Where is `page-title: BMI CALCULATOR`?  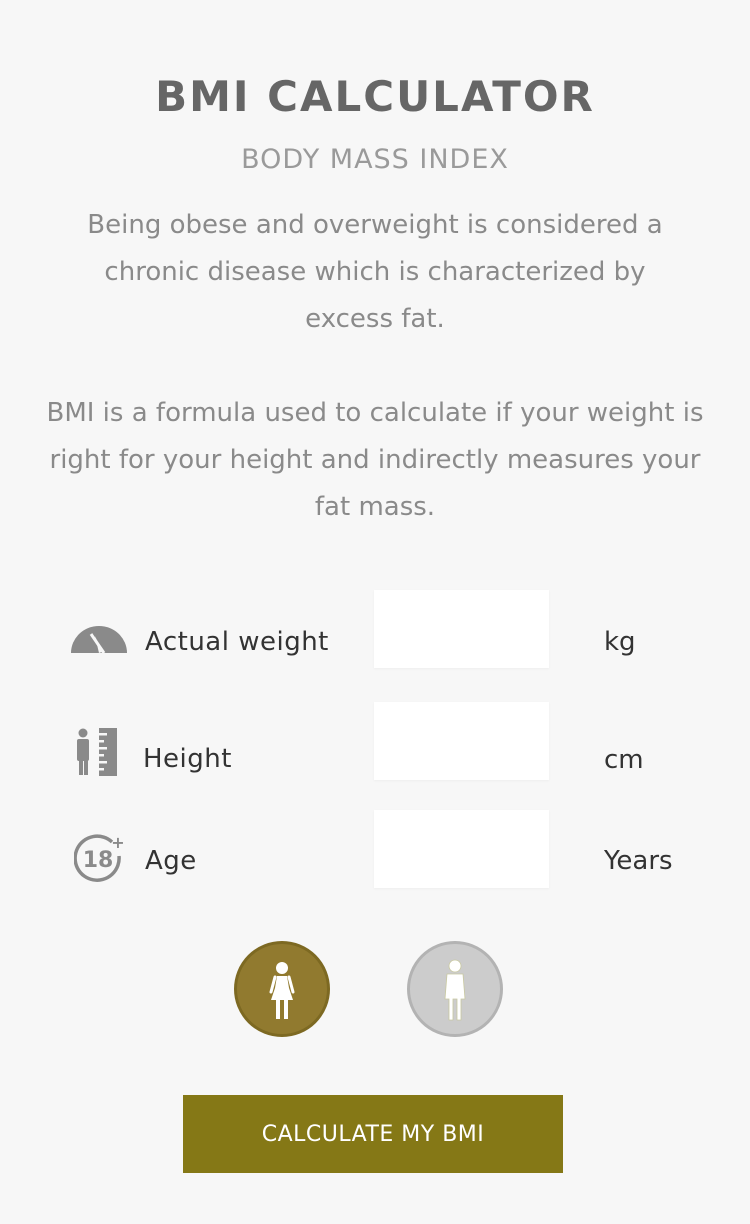 page-title: BMI CALCULATOR is located at coordinates (375, 96).